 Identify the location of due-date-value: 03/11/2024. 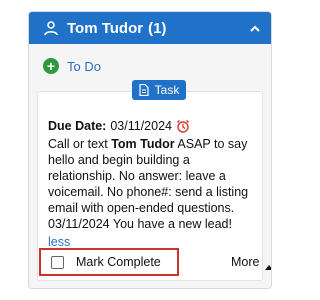
(141, 126).